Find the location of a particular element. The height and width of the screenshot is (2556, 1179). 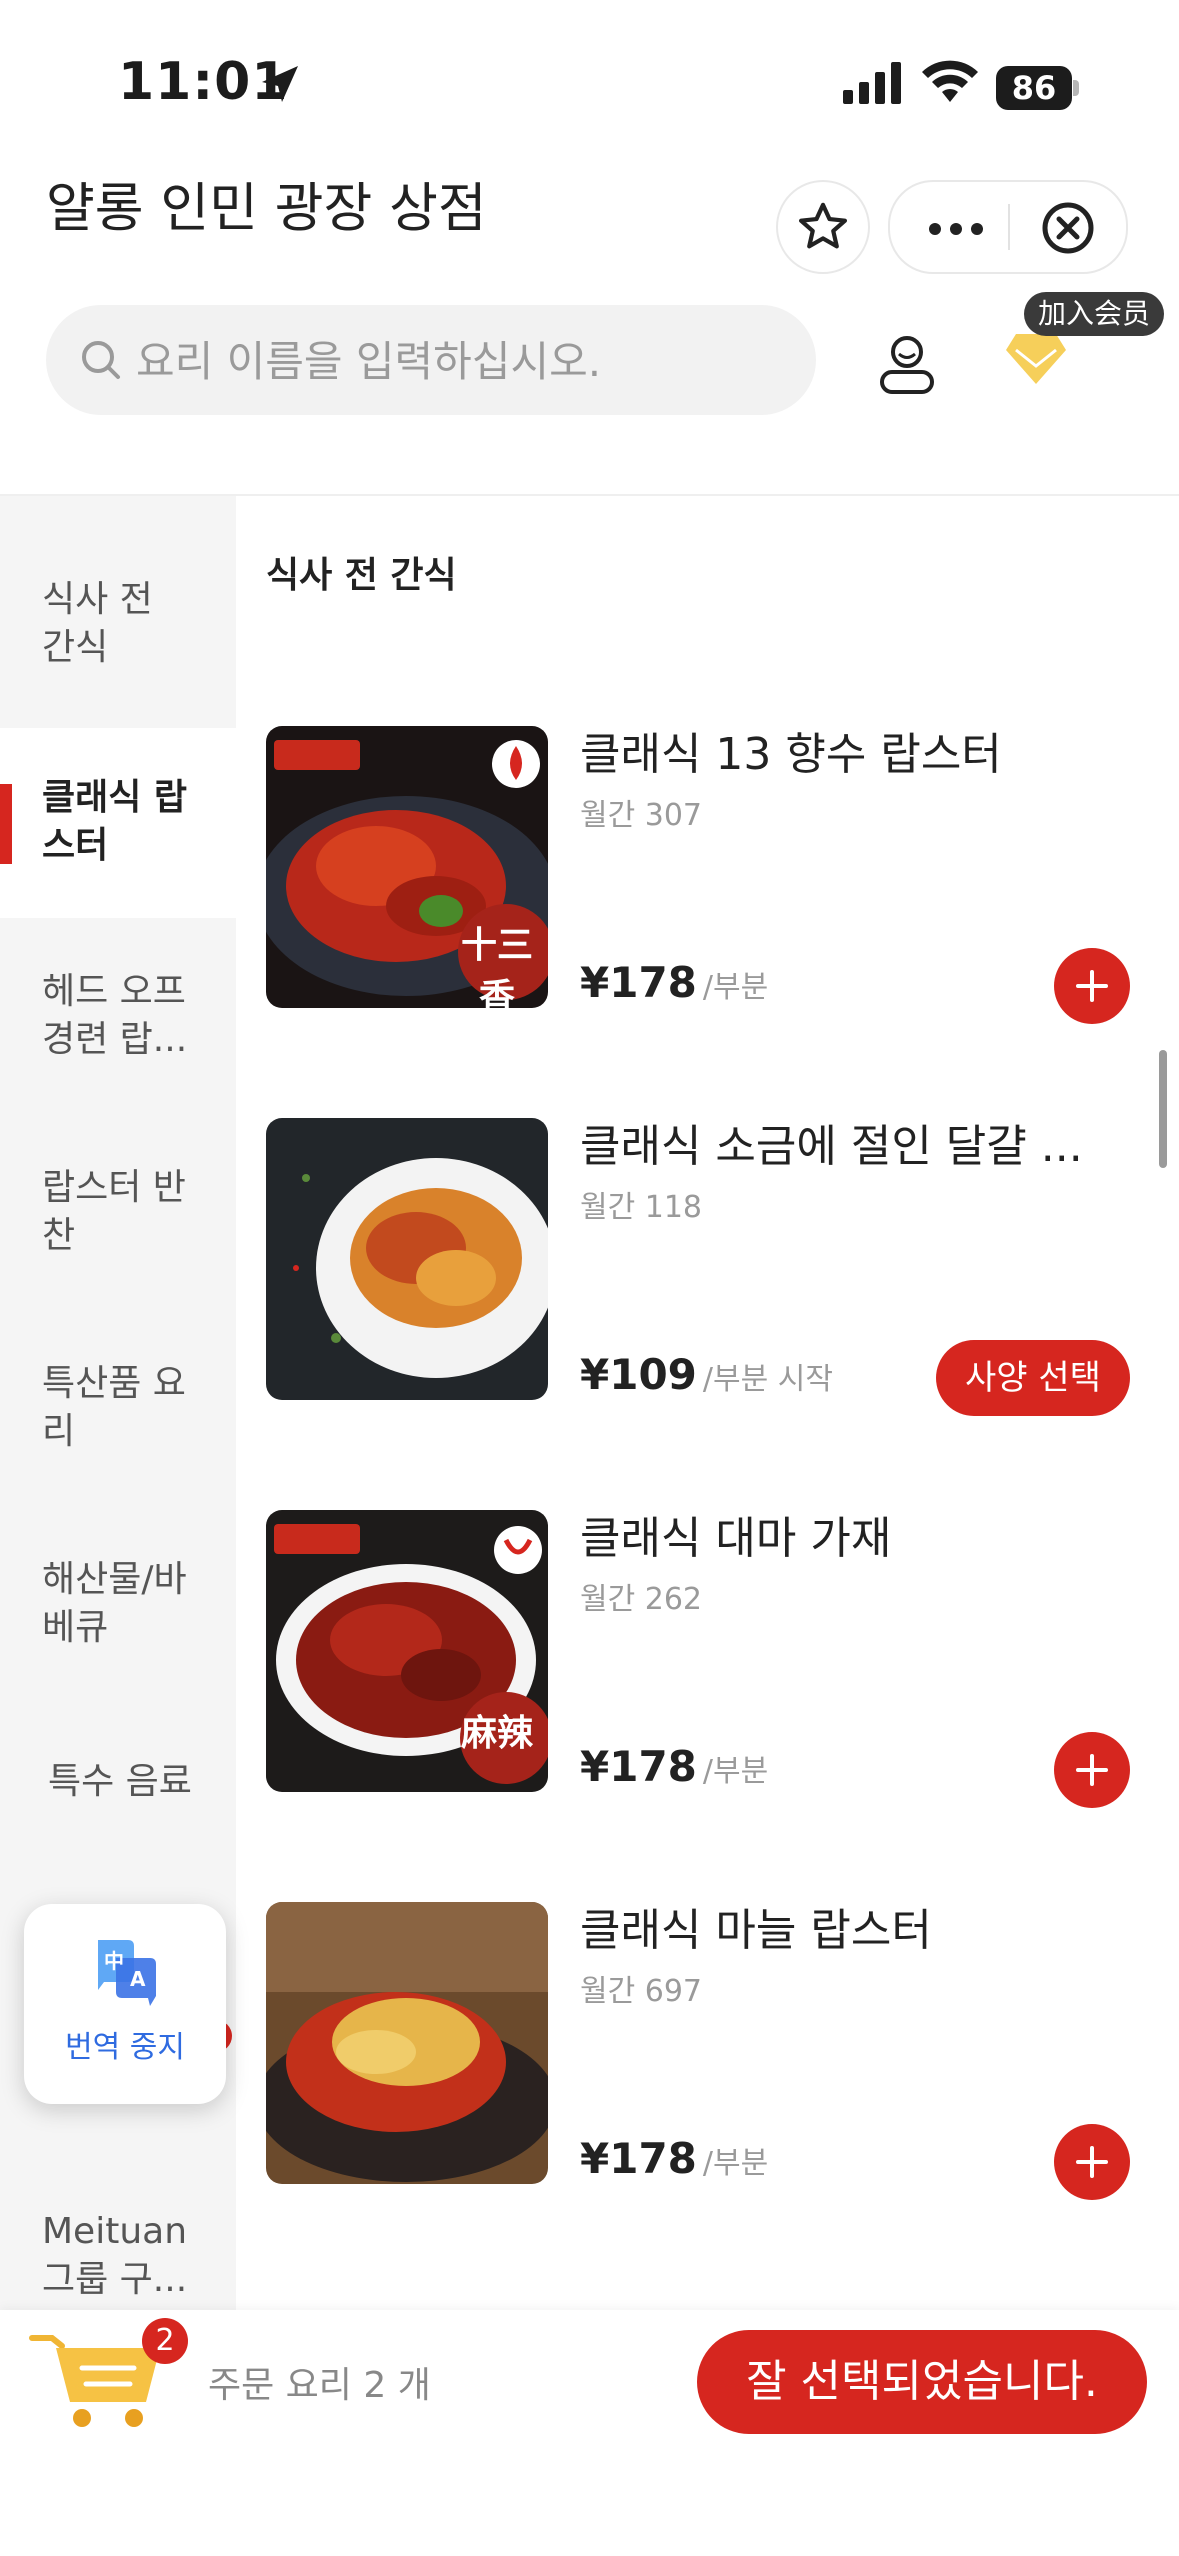

close-icon is located at coordinates (1068, 228).